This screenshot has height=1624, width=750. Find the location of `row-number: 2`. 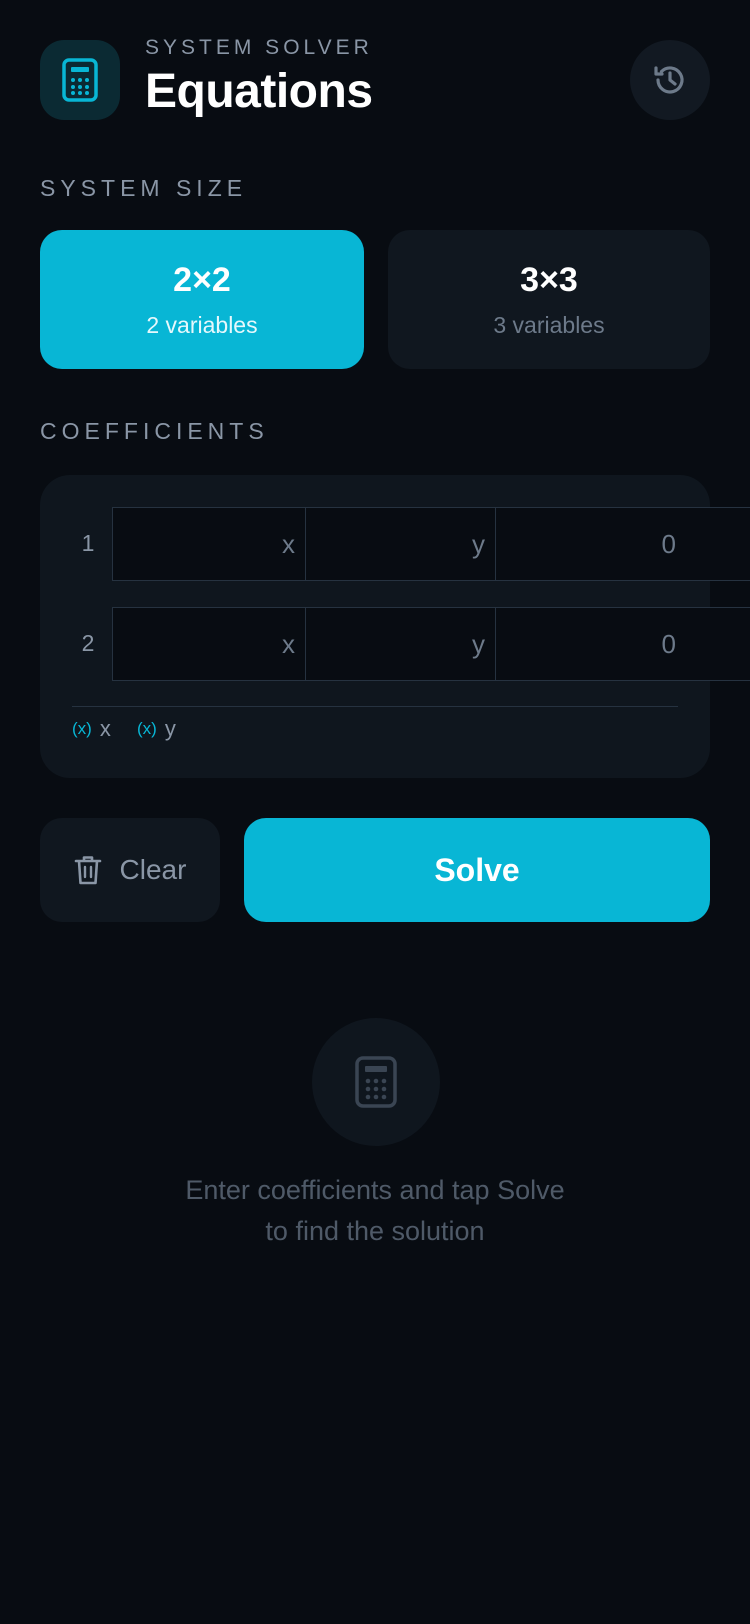

row-number: 2 is located at coordinates (88, 643).